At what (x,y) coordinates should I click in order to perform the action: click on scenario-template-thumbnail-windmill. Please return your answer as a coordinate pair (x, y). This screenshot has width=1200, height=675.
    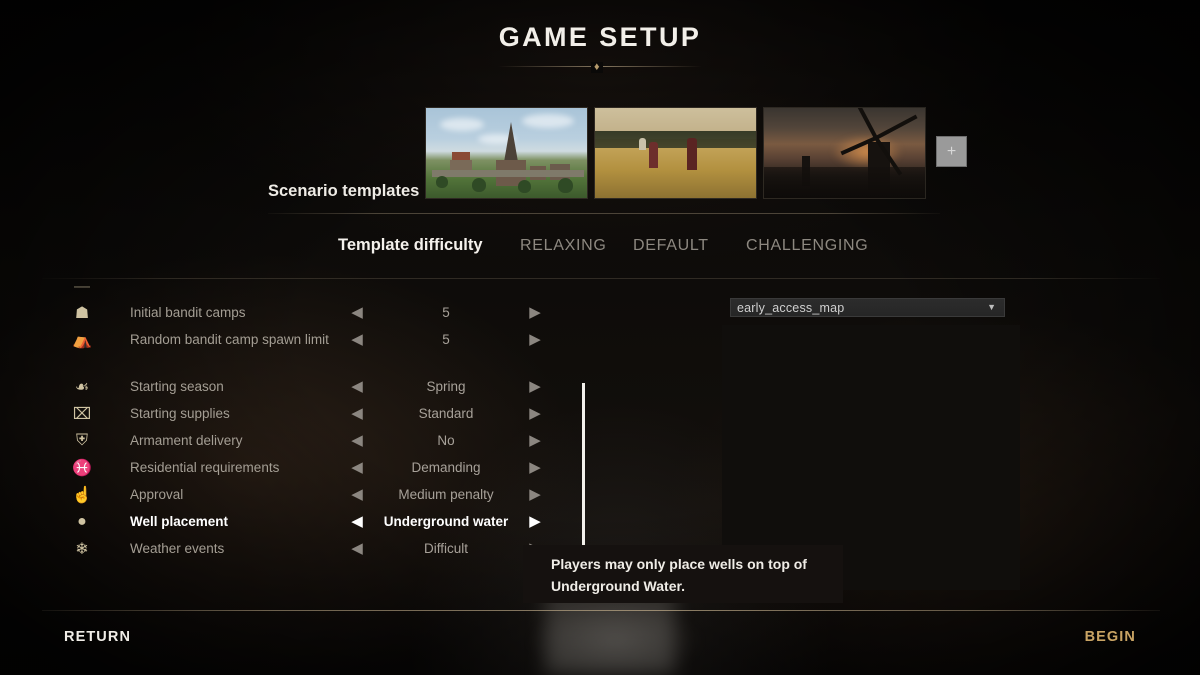
    Looking at the image, I should click on (844, 153).